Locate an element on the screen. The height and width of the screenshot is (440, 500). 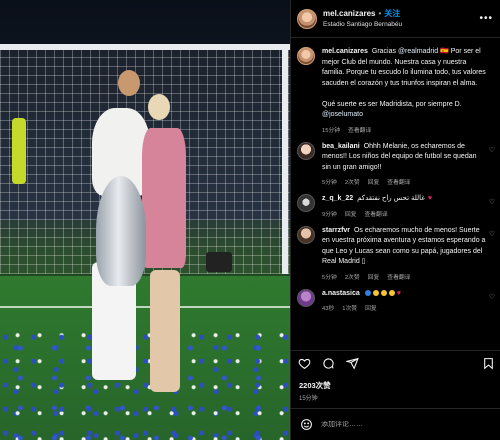
woman-dress is located at coordinates (164, 198).